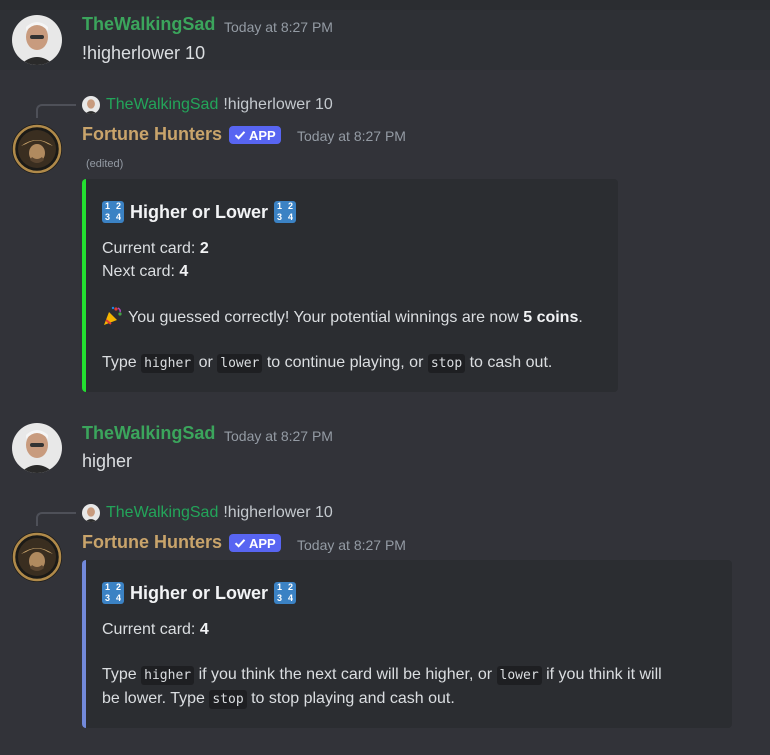  What do you see at coordinates (184, 271) in the screenshot?
I see `next-card-value: 4` at bounding box center [184, 271].